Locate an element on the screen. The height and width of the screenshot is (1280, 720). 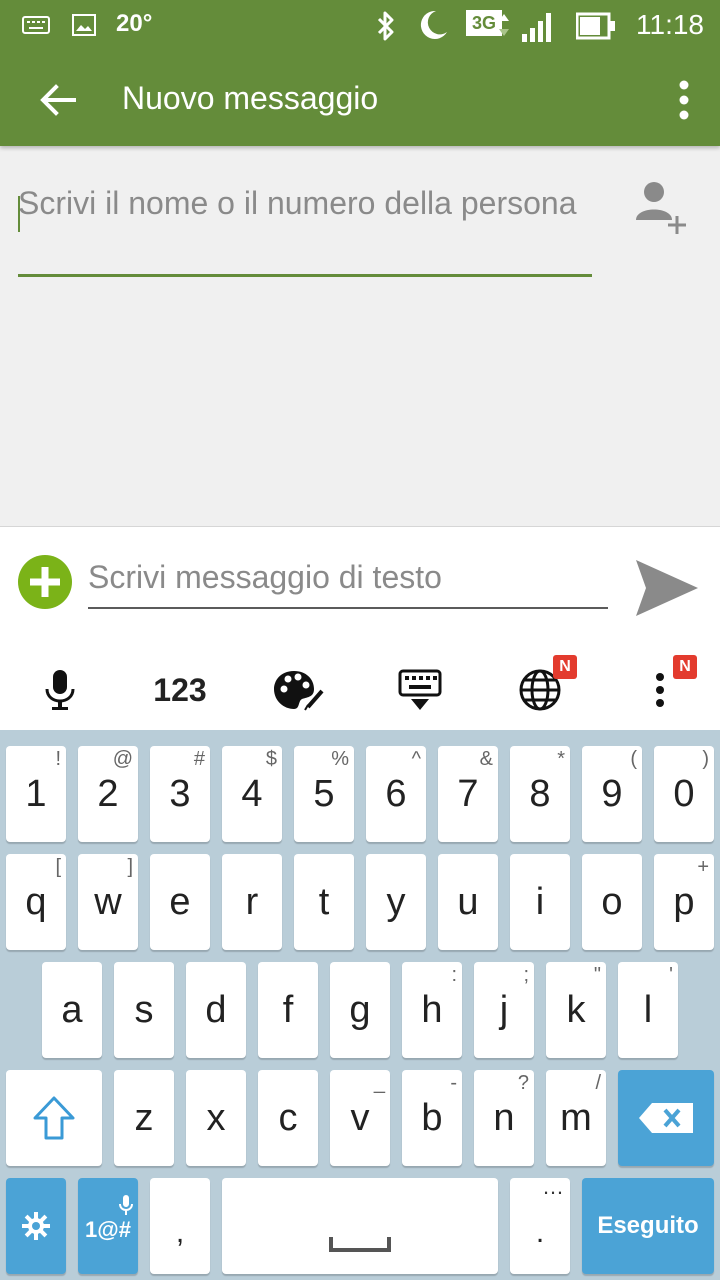
key-o: o is located at coordinates (612, 902).